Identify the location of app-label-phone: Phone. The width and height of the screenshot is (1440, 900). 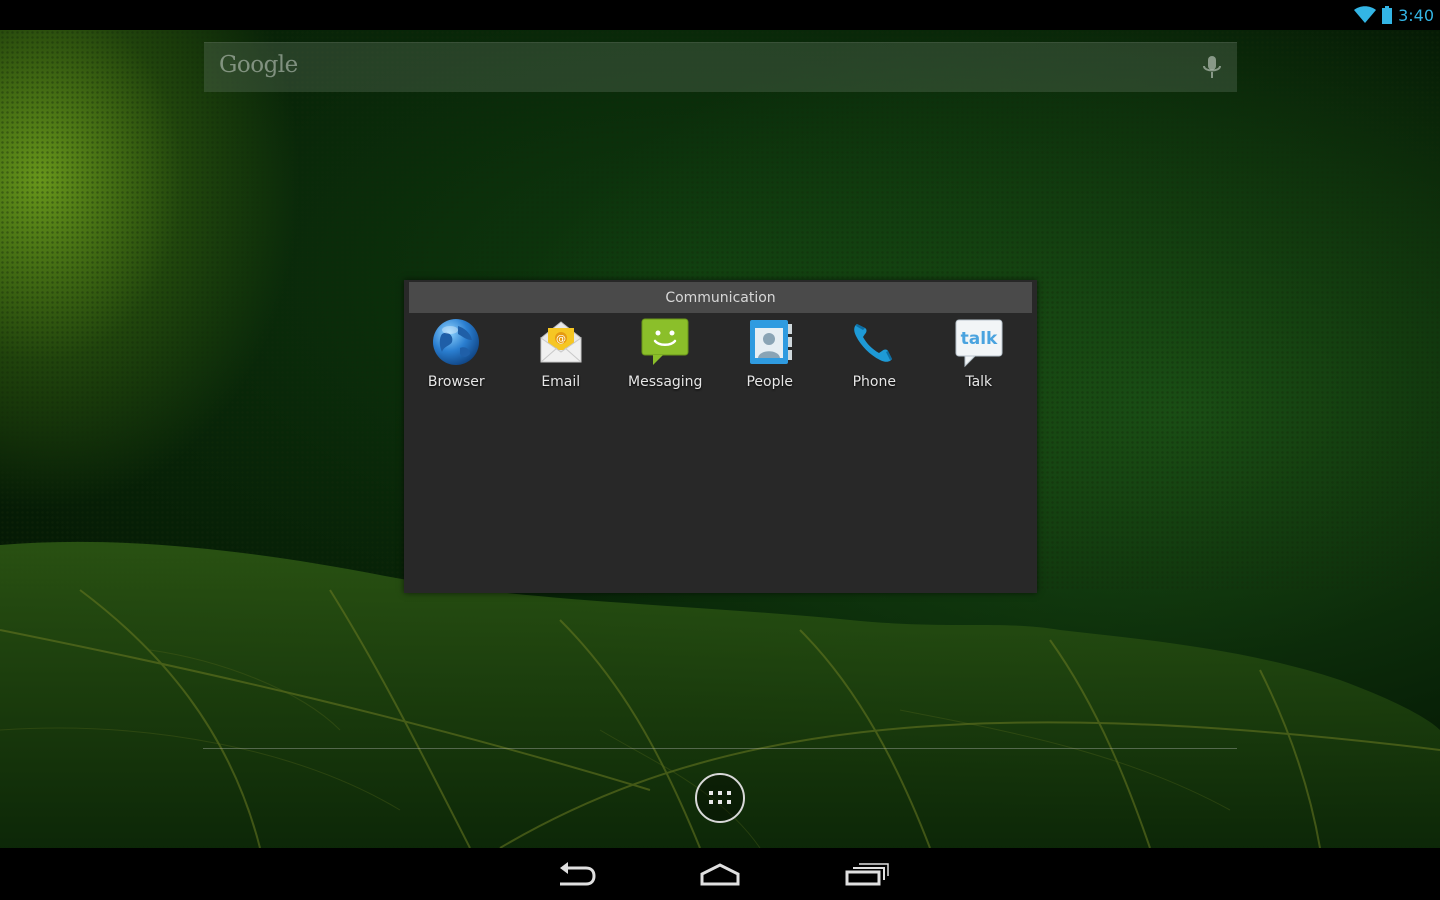
(874, 382).